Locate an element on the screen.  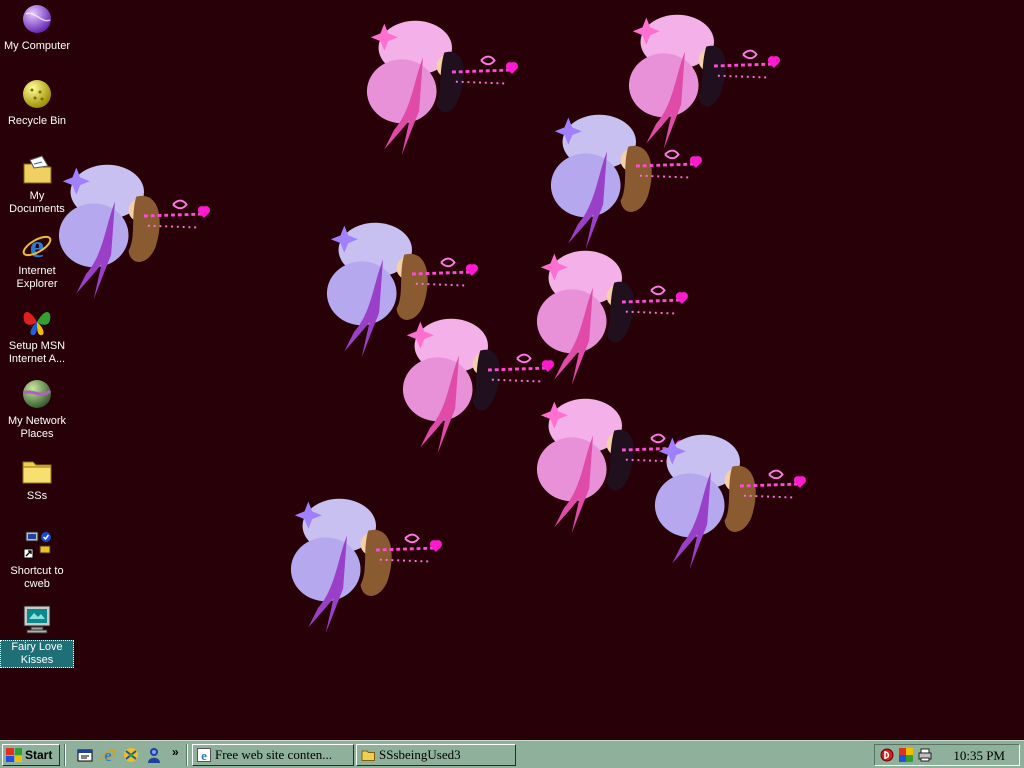
desktop-icon-my-documents: My Documents is located at coordinates (37, 185).